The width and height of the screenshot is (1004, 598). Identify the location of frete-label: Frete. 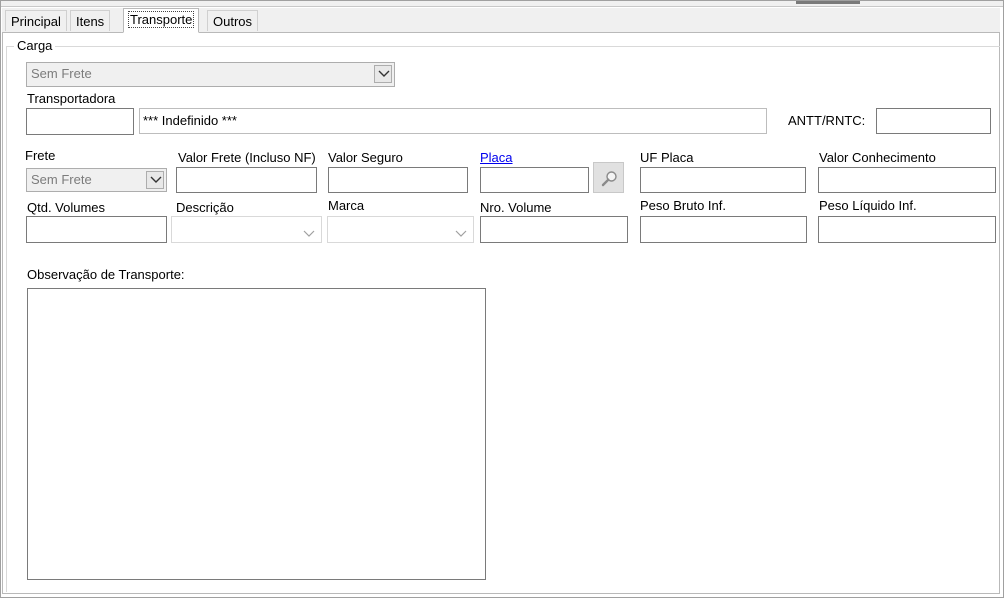
(40, 155).